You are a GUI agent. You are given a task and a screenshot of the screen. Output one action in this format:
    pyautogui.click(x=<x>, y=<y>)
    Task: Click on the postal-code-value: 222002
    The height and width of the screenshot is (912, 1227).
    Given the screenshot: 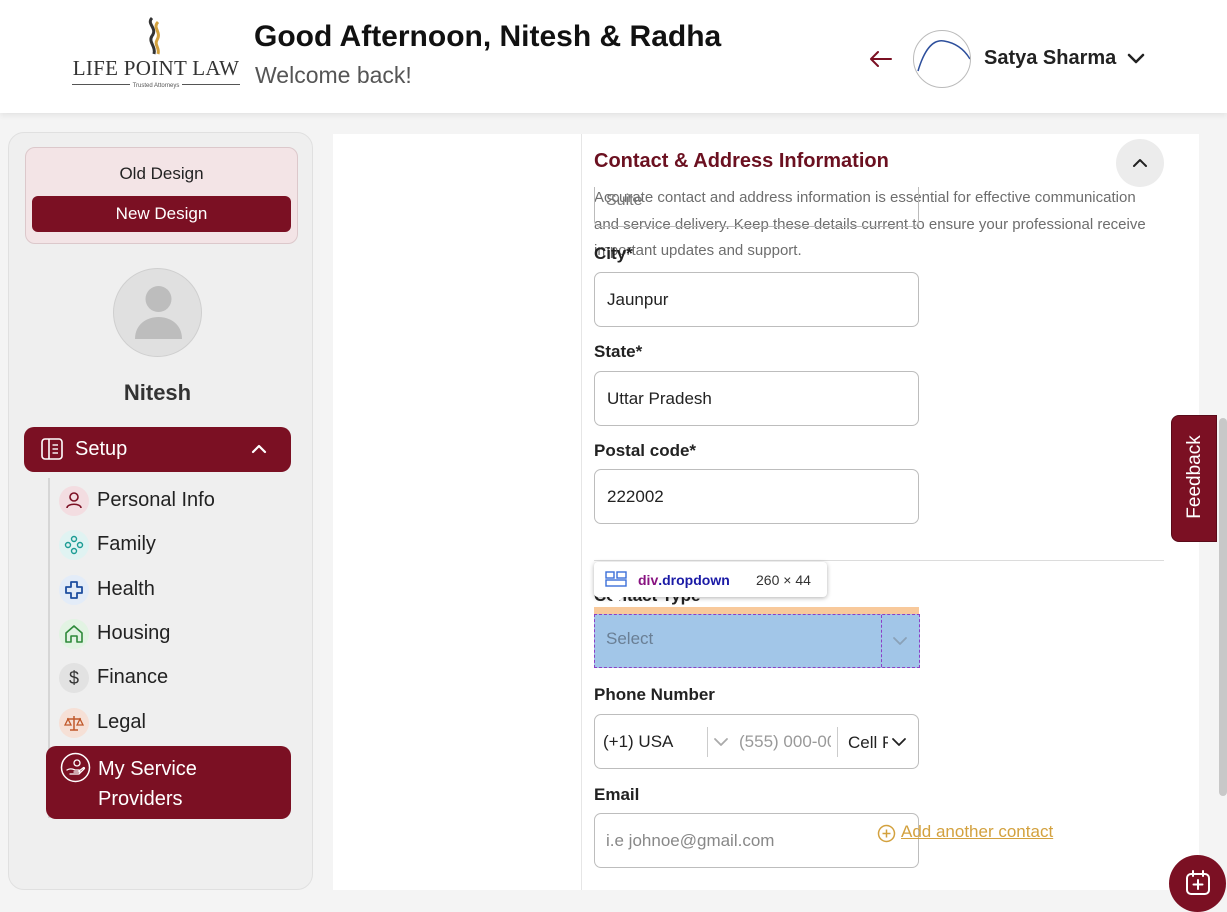 What is the action you would take?
    pyautogui.click(x=635, y=496)
    